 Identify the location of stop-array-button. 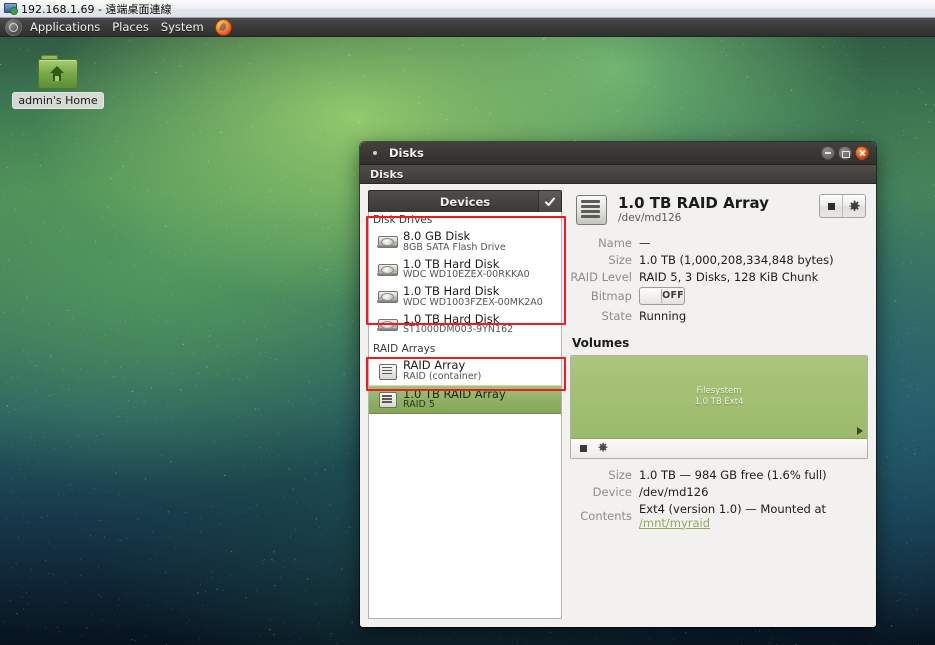
(831, 206).